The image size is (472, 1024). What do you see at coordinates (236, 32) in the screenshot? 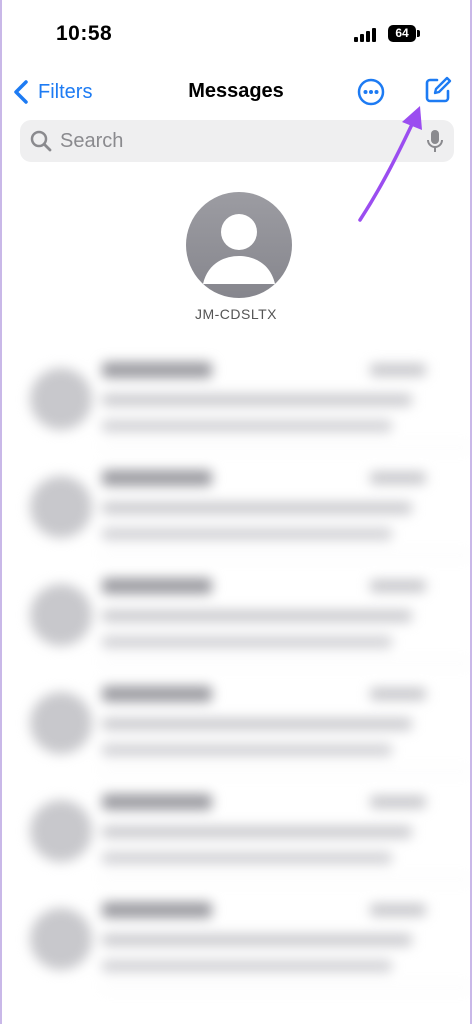
I see `status-bar: 10:58 64` at bounding box center [236, 32].